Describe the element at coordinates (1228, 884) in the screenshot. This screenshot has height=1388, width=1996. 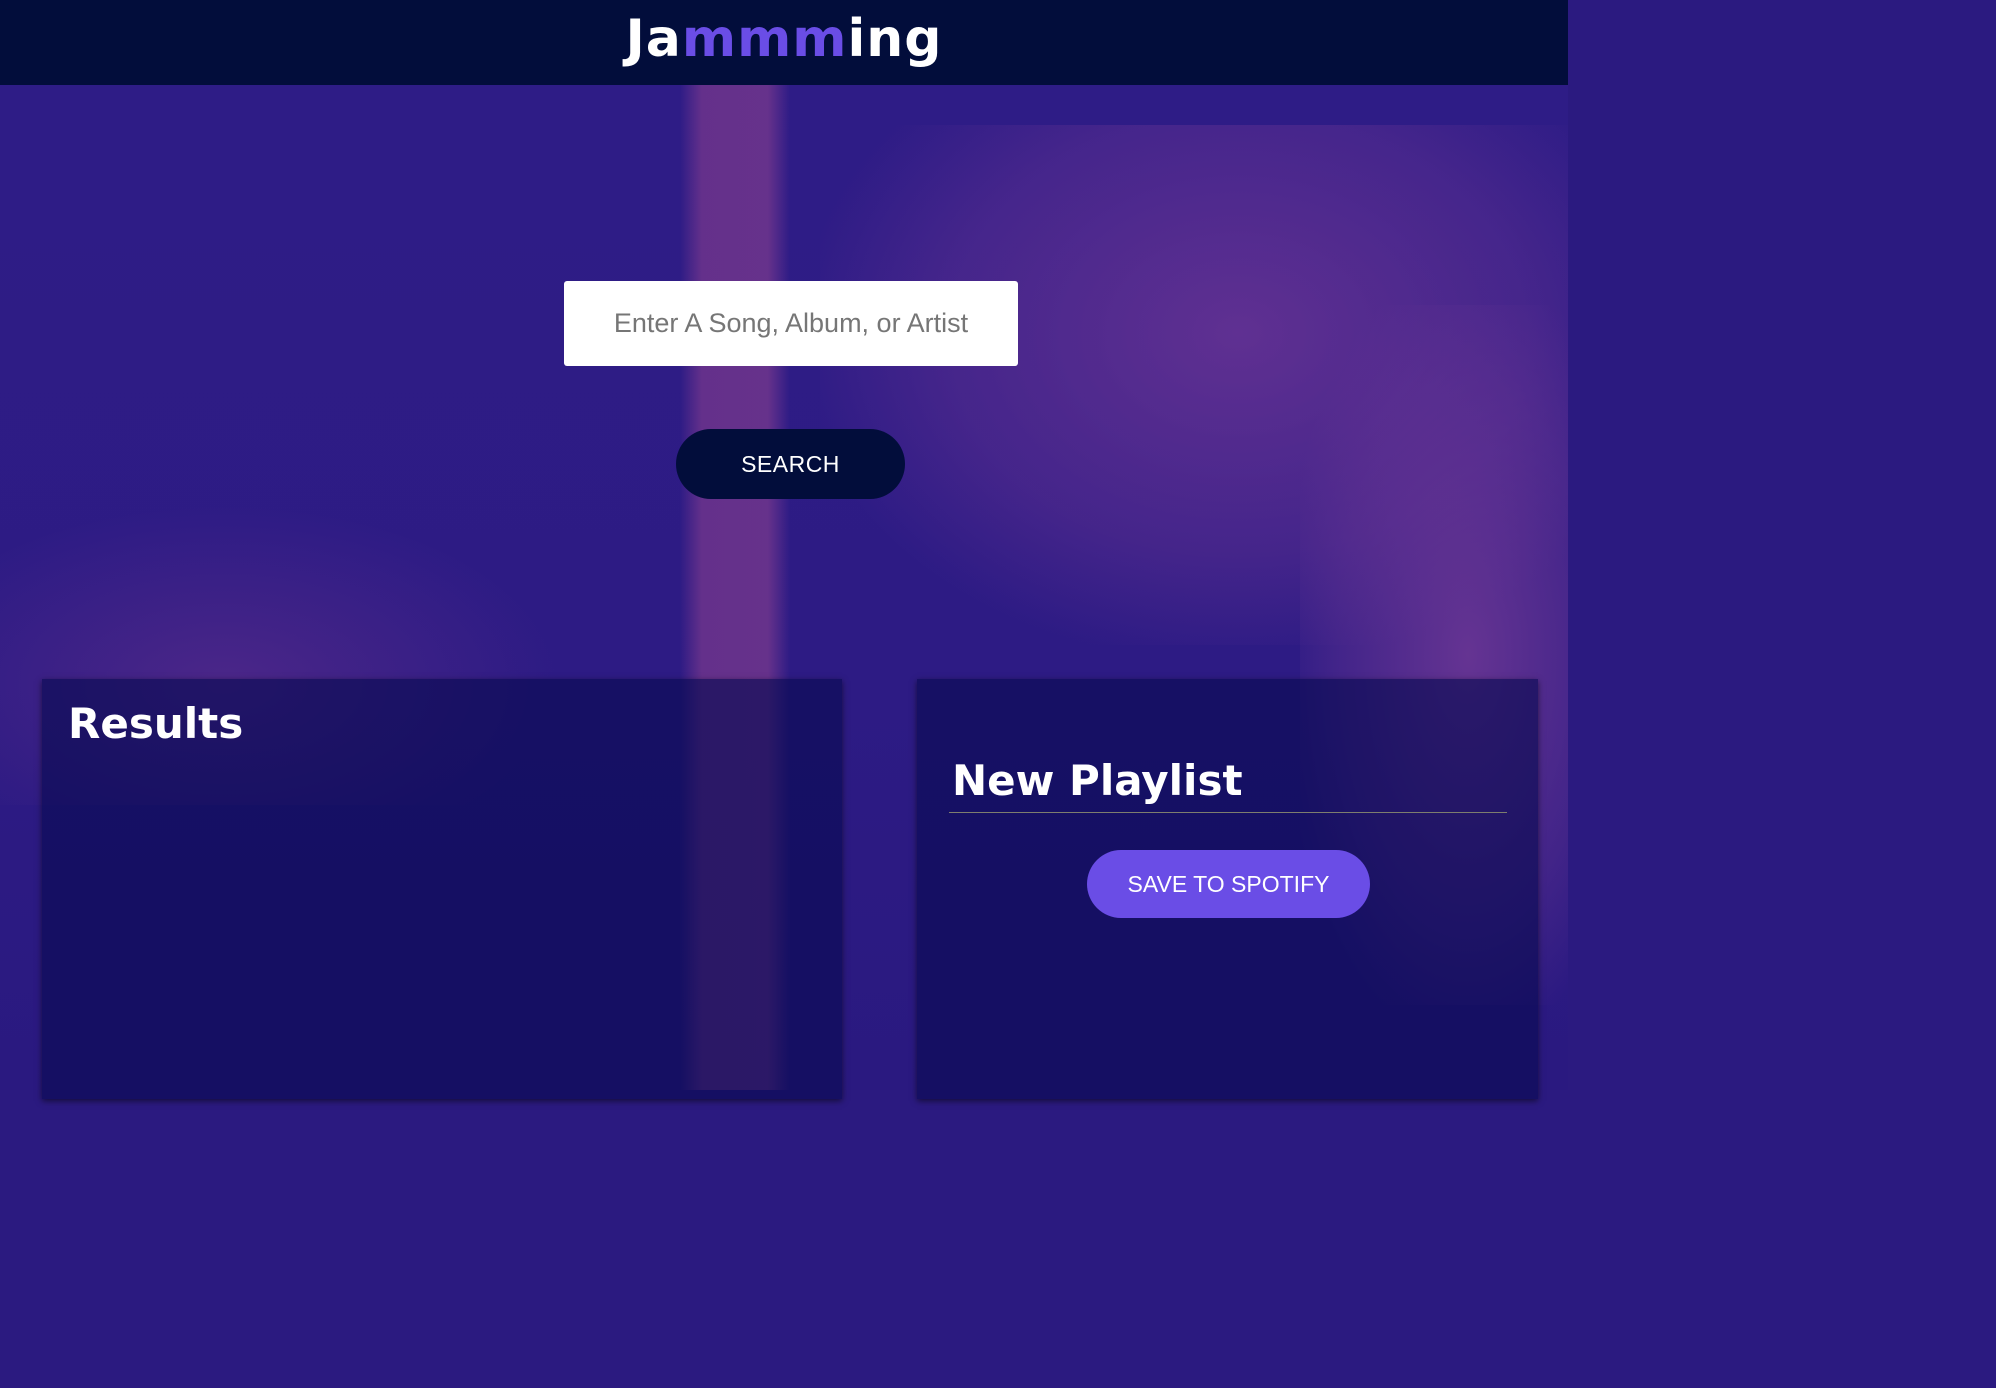
I see `save-to-spotify-button: SAVE TO SPOTIFY` at that location.